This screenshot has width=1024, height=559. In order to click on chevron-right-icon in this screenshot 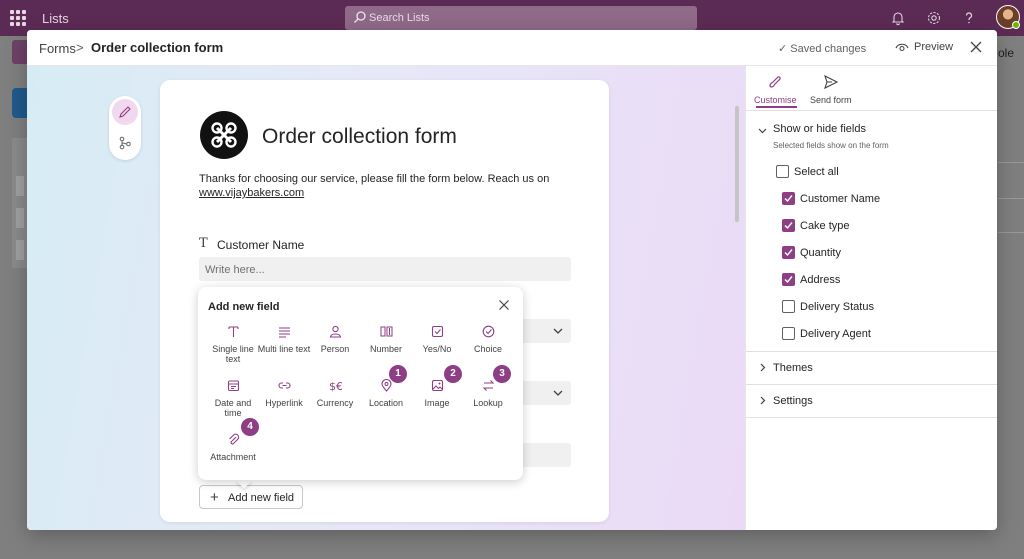, I will do `click(763, 367)`.